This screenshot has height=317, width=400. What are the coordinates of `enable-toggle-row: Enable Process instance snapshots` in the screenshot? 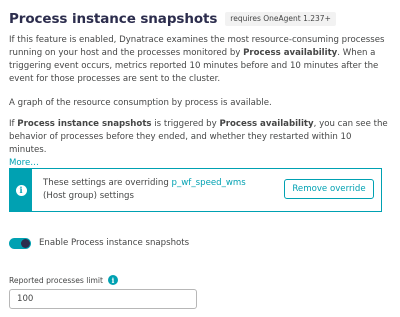 It's located at (99, 243).